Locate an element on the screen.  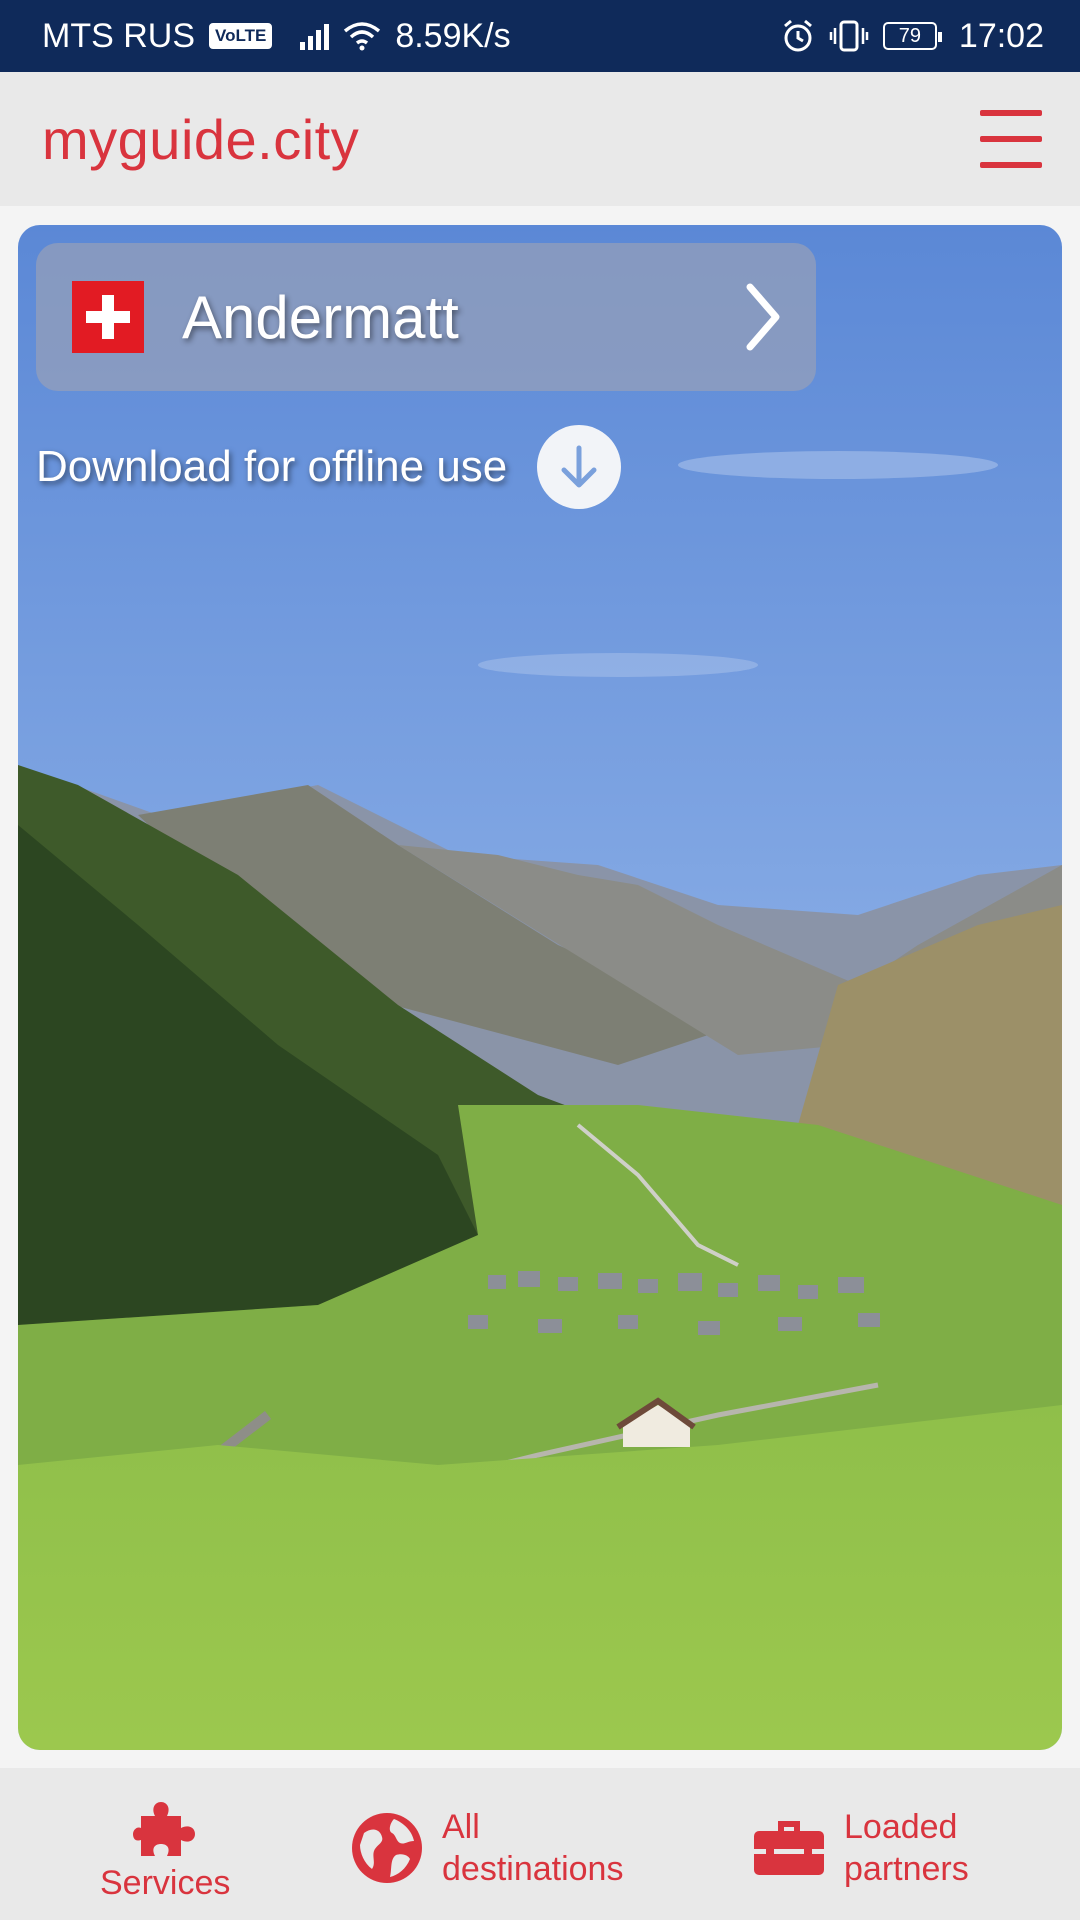
nav-services-label: Services is located at coordinates (165, 1883).